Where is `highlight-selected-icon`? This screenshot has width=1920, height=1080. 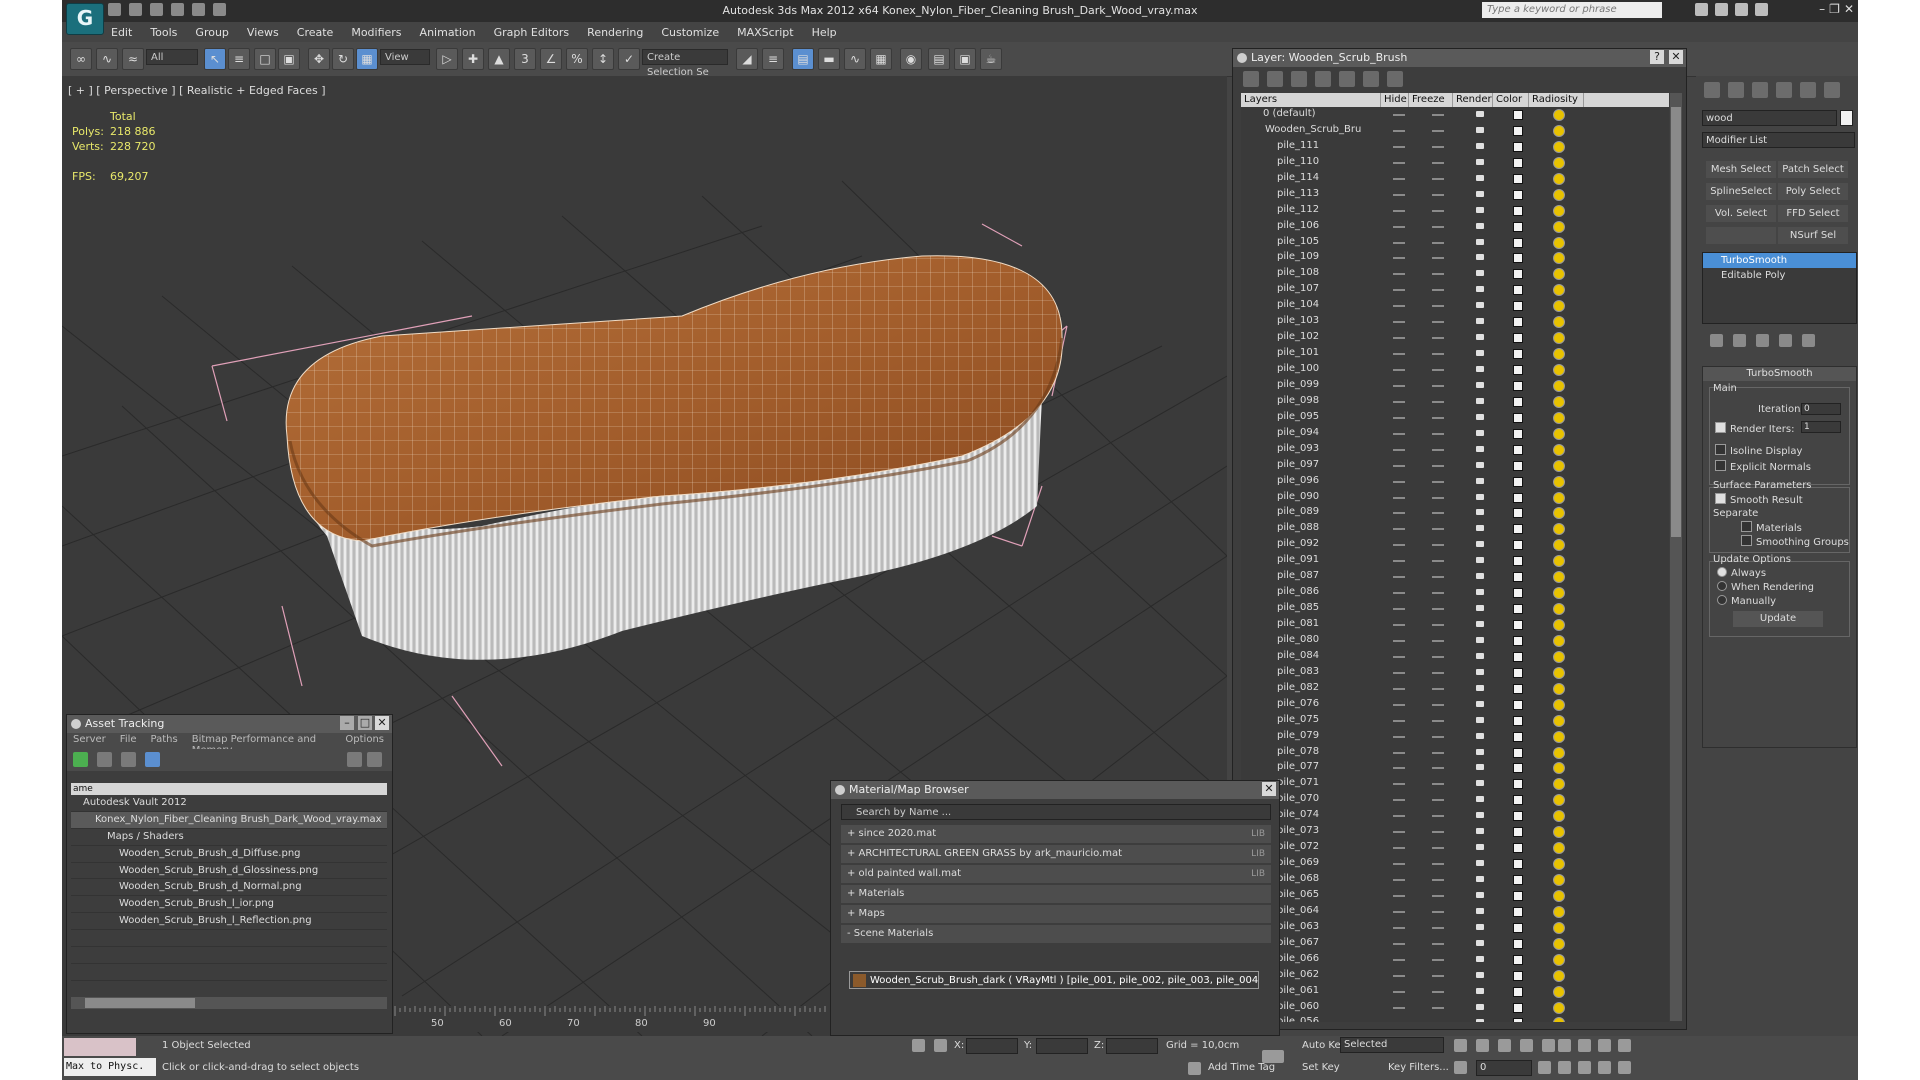
highlight-selected-icon is located at coordinates (1347, 79).